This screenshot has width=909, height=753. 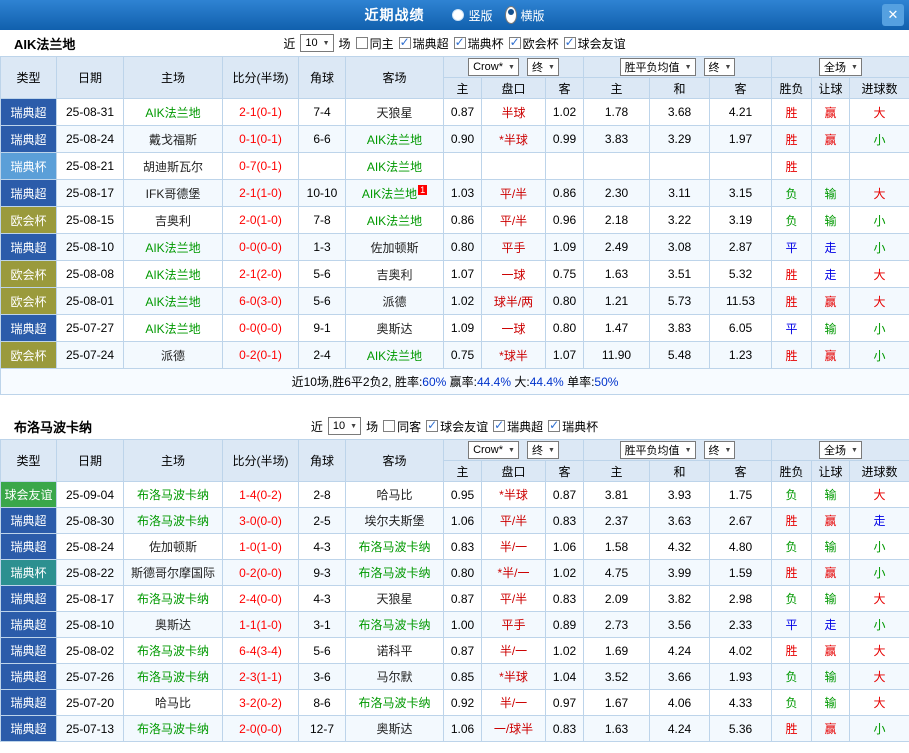 I want to click on avg-home: 3.81, so click(x=616, y=494).